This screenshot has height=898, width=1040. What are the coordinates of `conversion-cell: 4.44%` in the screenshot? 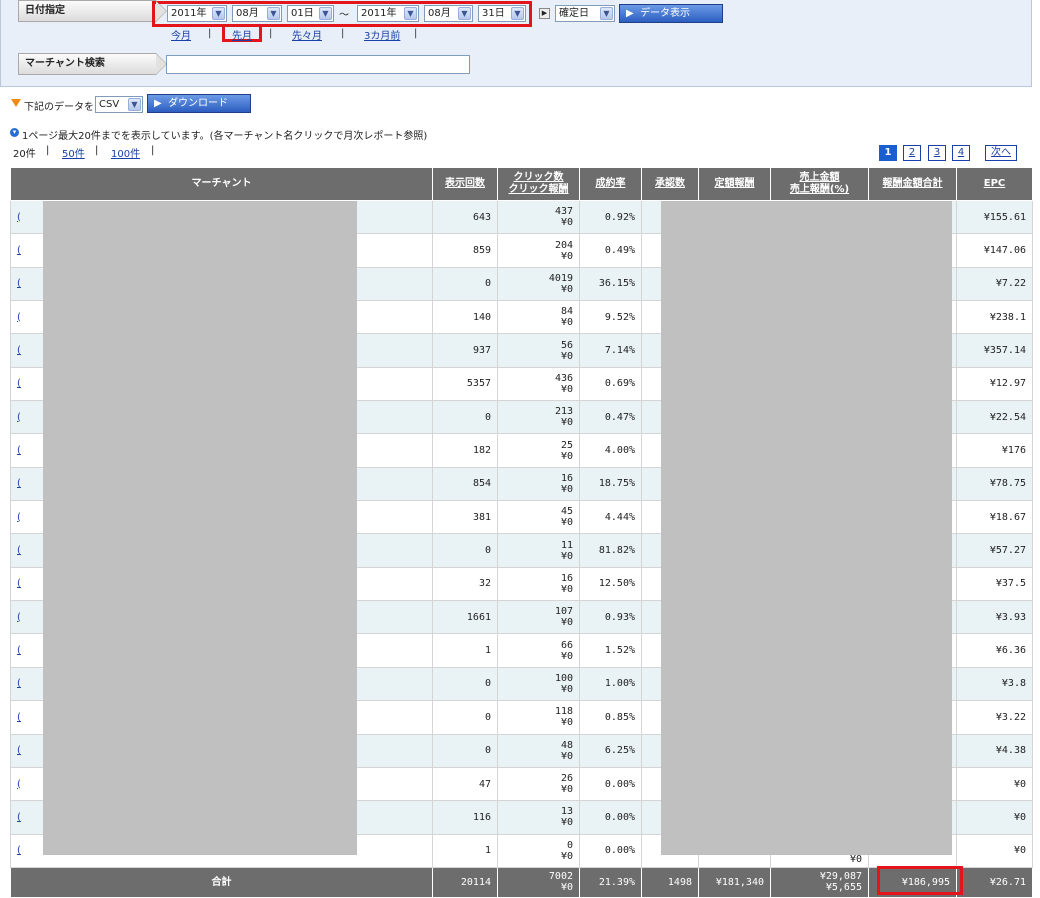 It's located at (610, 517).